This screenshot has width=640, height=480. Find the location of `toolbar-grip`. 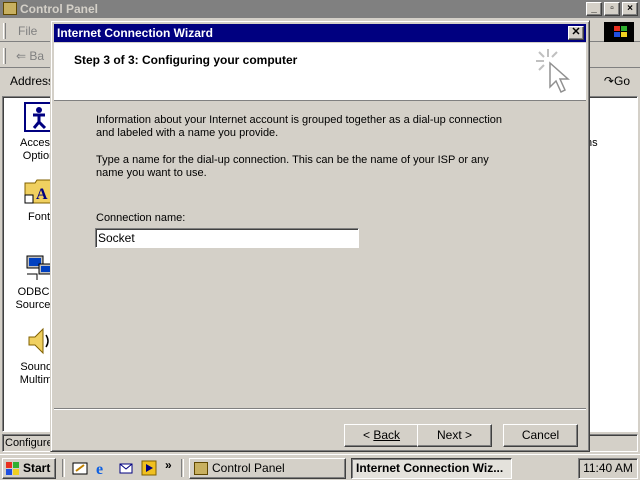

toolbar-grip is located at coordinates (4, 56).